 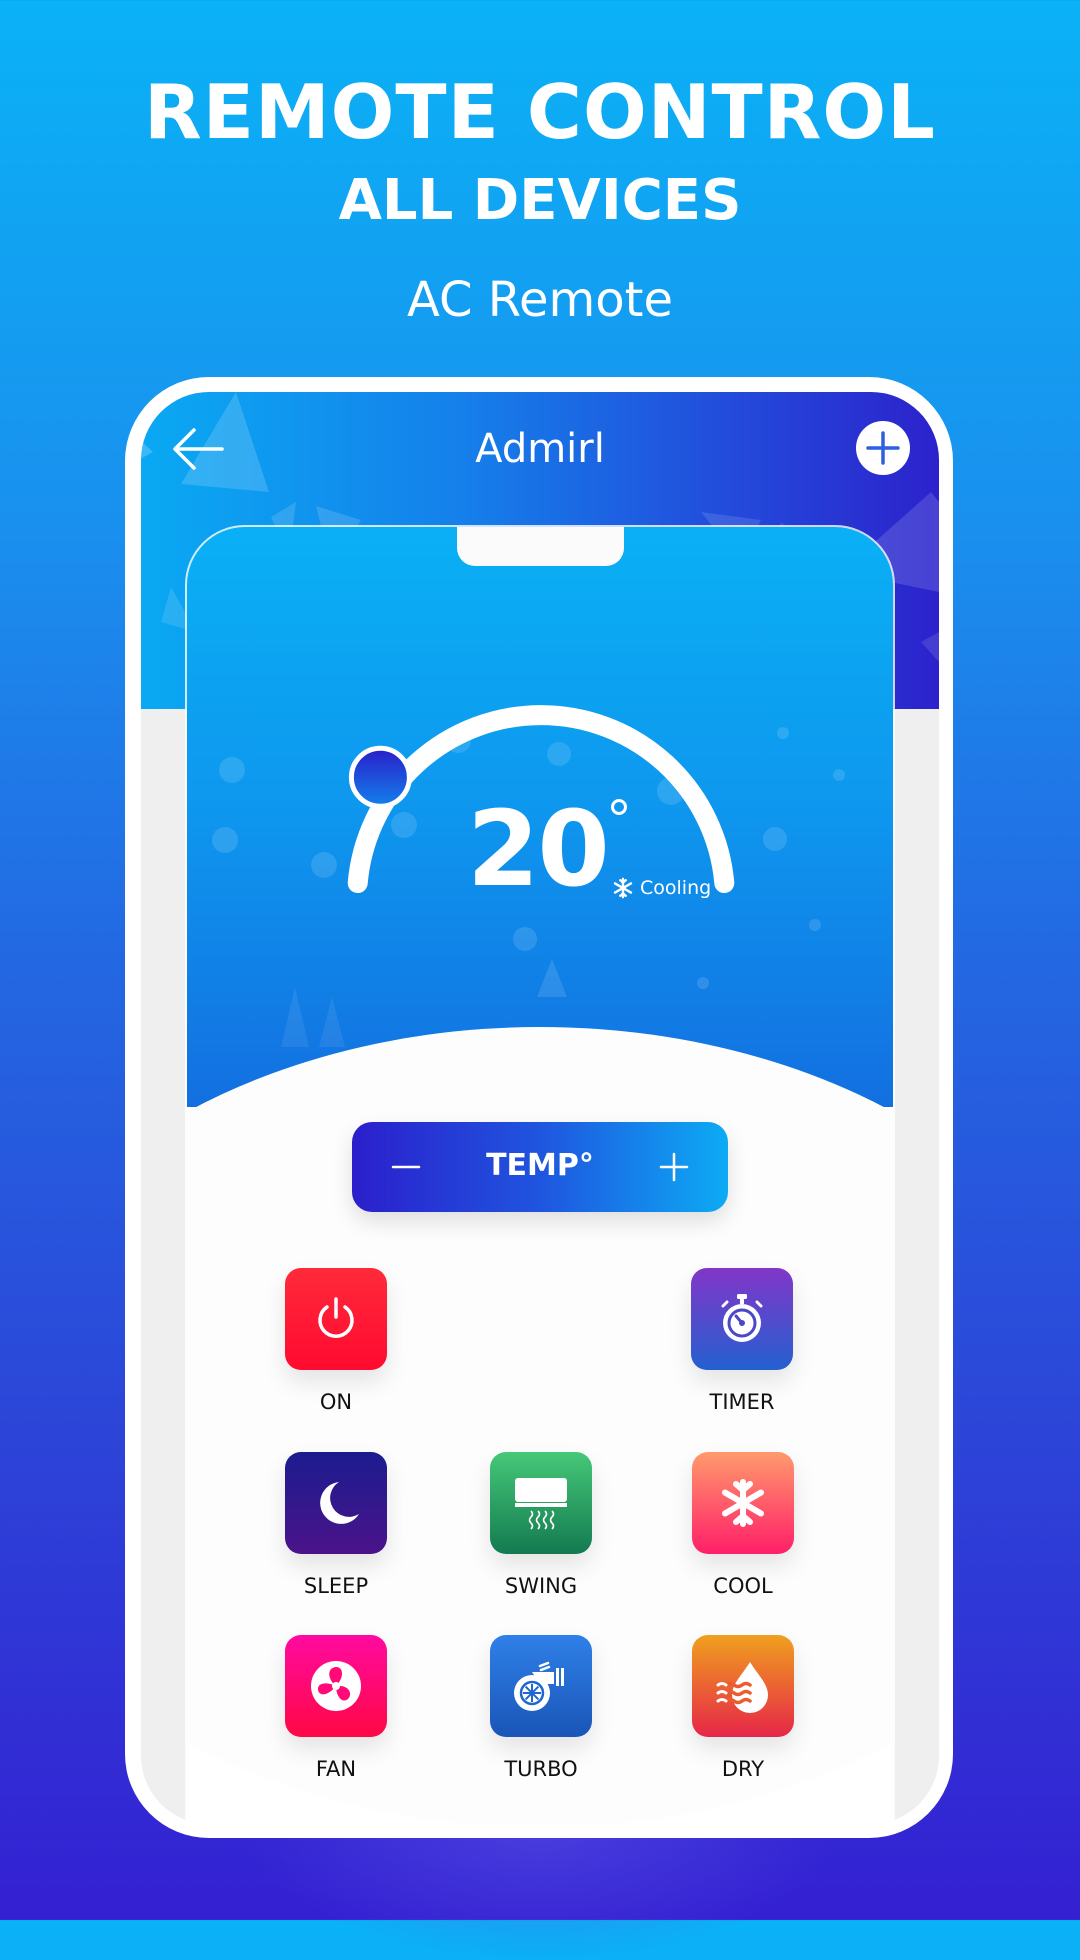 What do you see at coordinates (540, 1167) in the screenshot?
I see `temperature-control: TEMP°` at bounding box center [540, 1167].